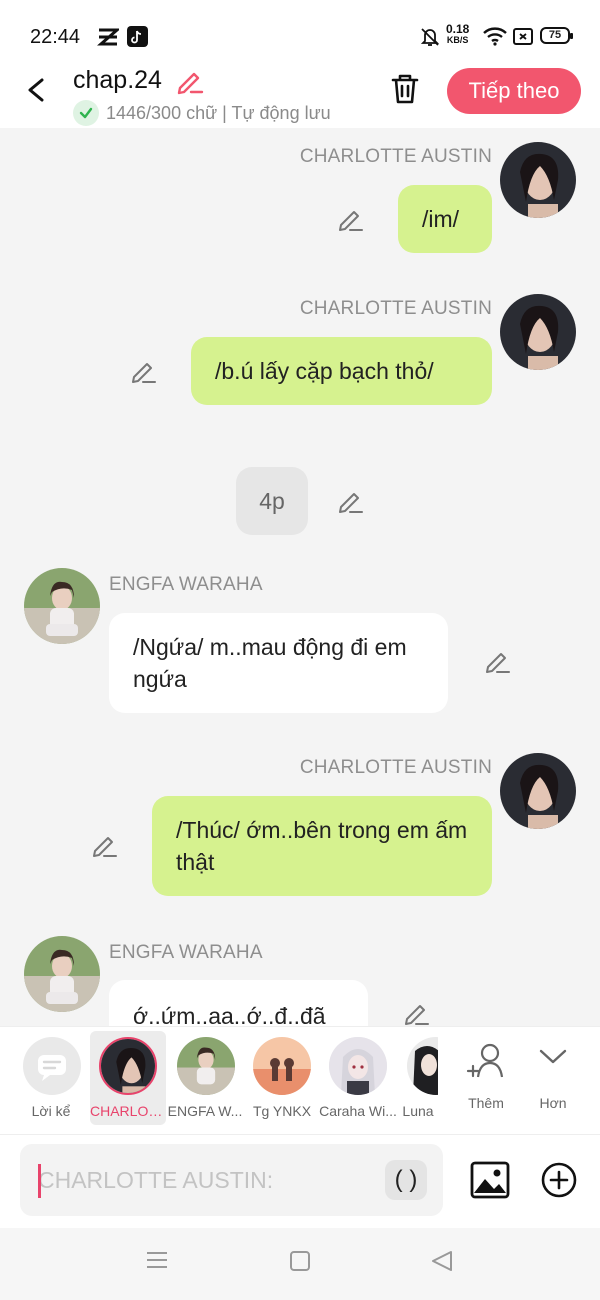 This screenshot has width=600, height=1300. What do you see at coordinates (51, 1111) in the screenshot?
I see `character-label: Lời kể` at bounding box center [51, 1111].